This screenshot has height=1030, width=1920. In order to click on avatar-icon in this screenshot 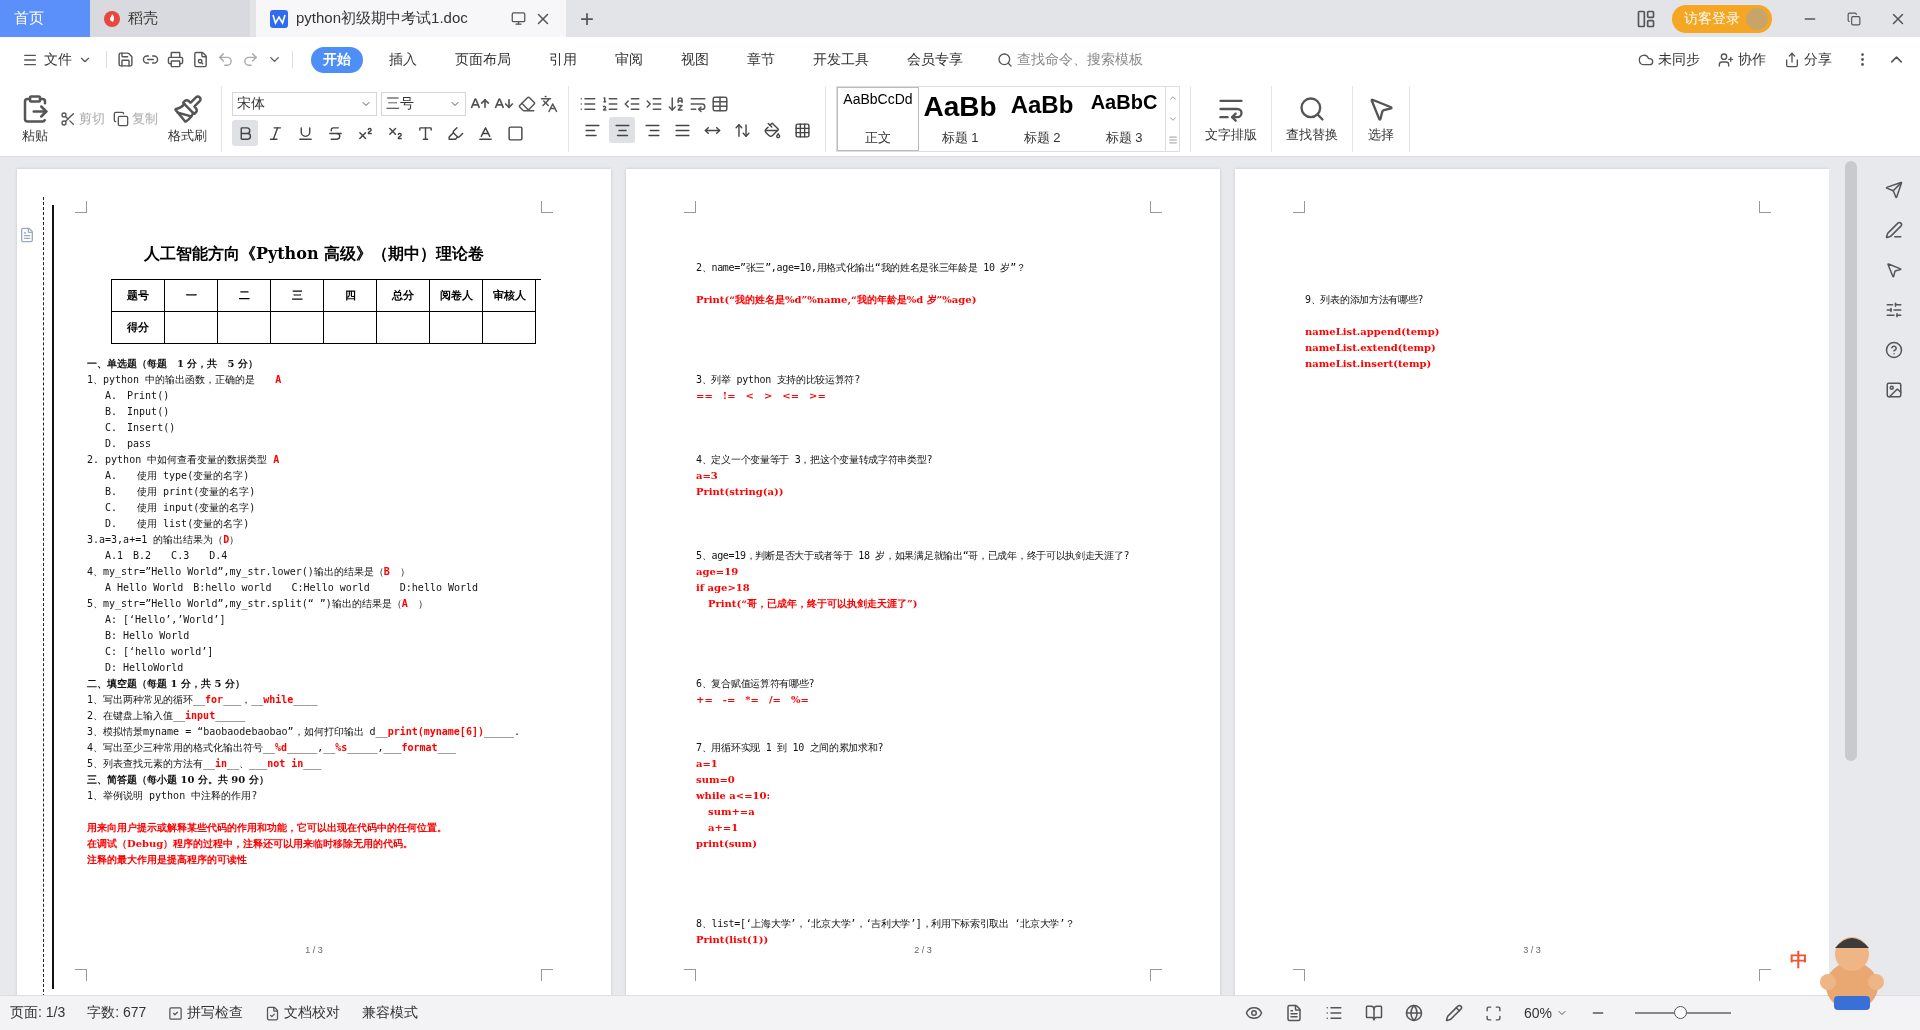, I will do `click(1757, 18)`.